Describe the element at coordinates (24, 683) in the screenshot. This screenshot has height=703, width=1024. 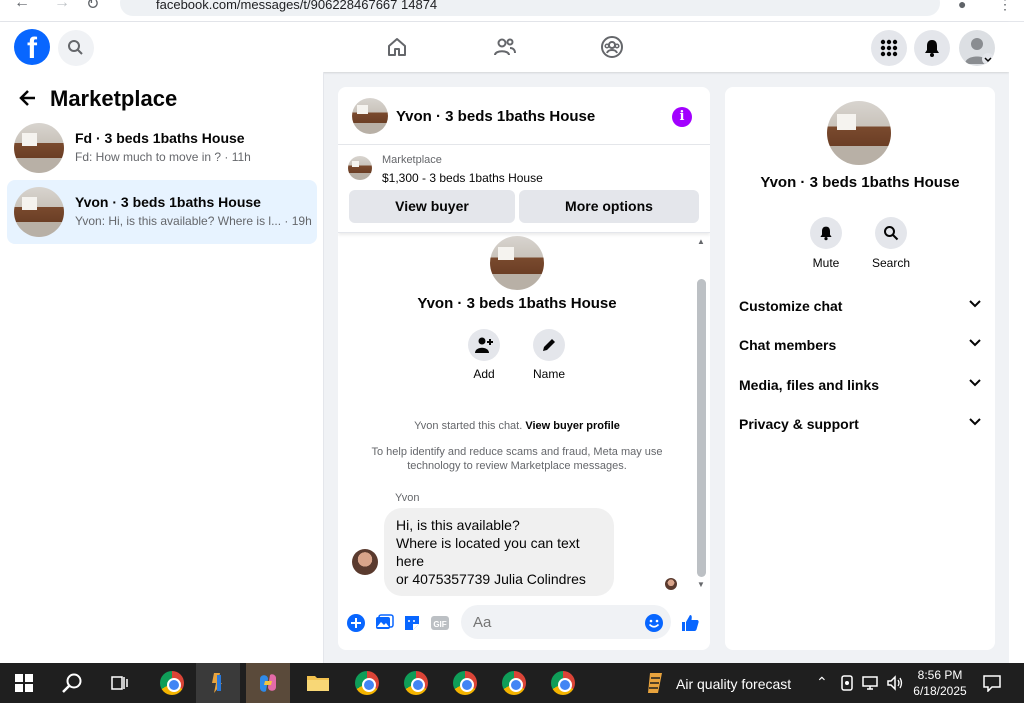
I see `start-button` at that location.